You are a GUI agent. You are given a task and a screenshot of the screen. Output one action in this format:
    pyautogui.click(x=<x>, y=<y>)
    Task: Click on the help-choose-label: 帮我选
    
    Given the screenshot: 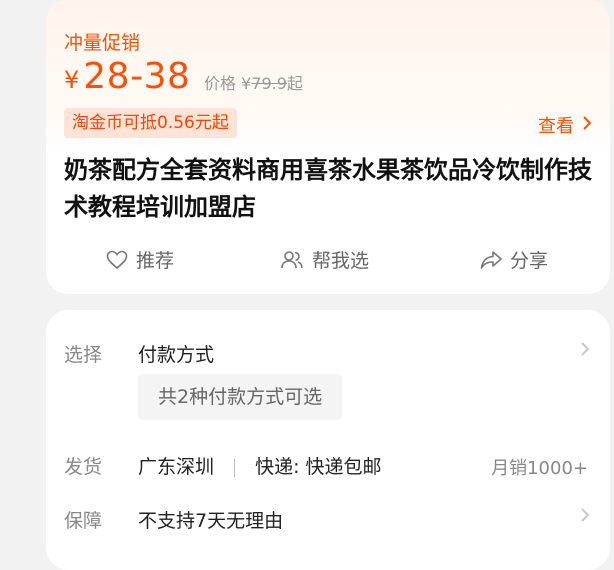 What is the action you would take?
    pyautogui.click(x=341, y=261)
    